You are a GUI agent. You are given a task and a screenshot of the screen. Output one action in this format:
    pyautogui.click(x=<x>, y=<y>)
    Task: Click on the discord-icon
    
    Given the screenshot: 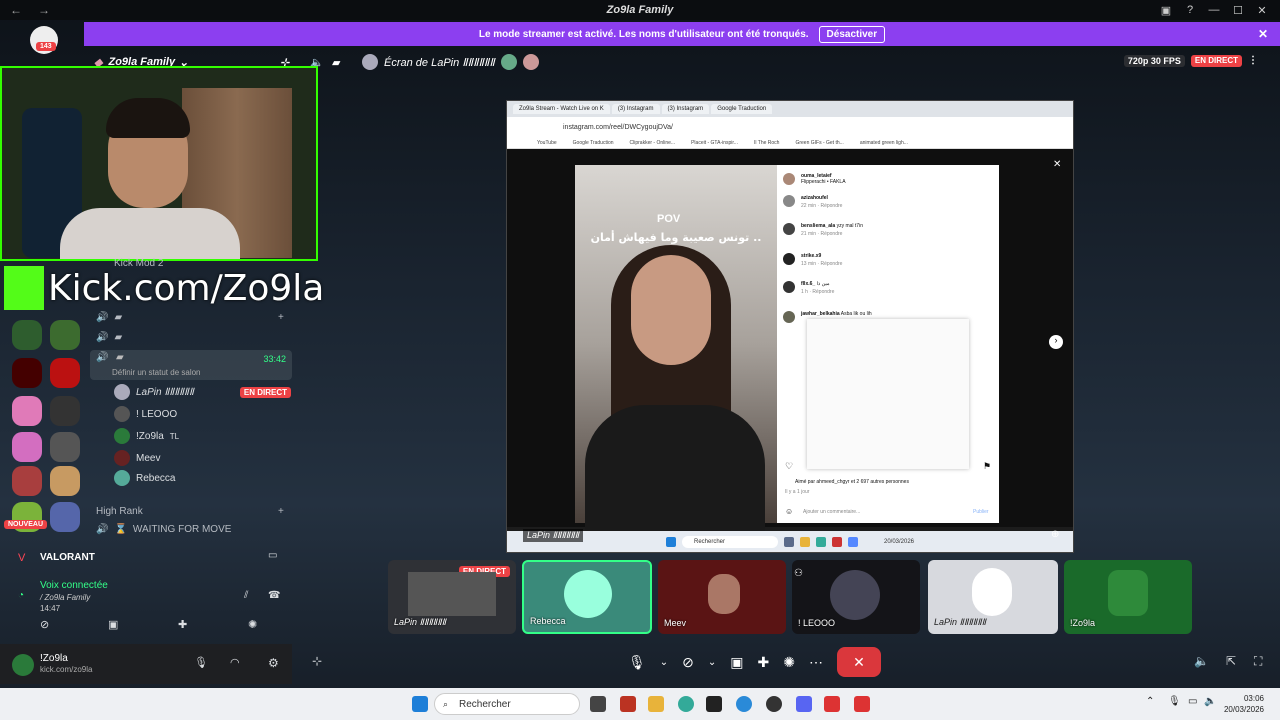 What is the action you would take?
    pyautogui.click(x=804, y=704)
    